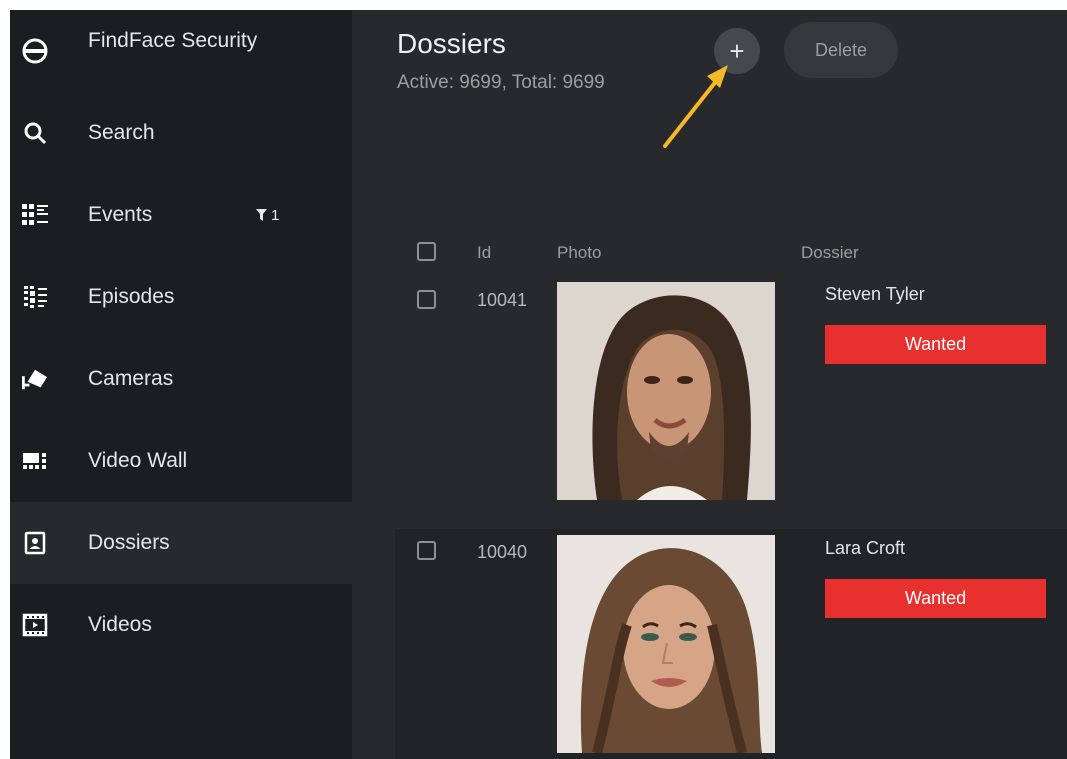  What do you see at coordinates (35, 297) in the screenshot?
I see `episodes-icon` at bounding box center [35, 297].